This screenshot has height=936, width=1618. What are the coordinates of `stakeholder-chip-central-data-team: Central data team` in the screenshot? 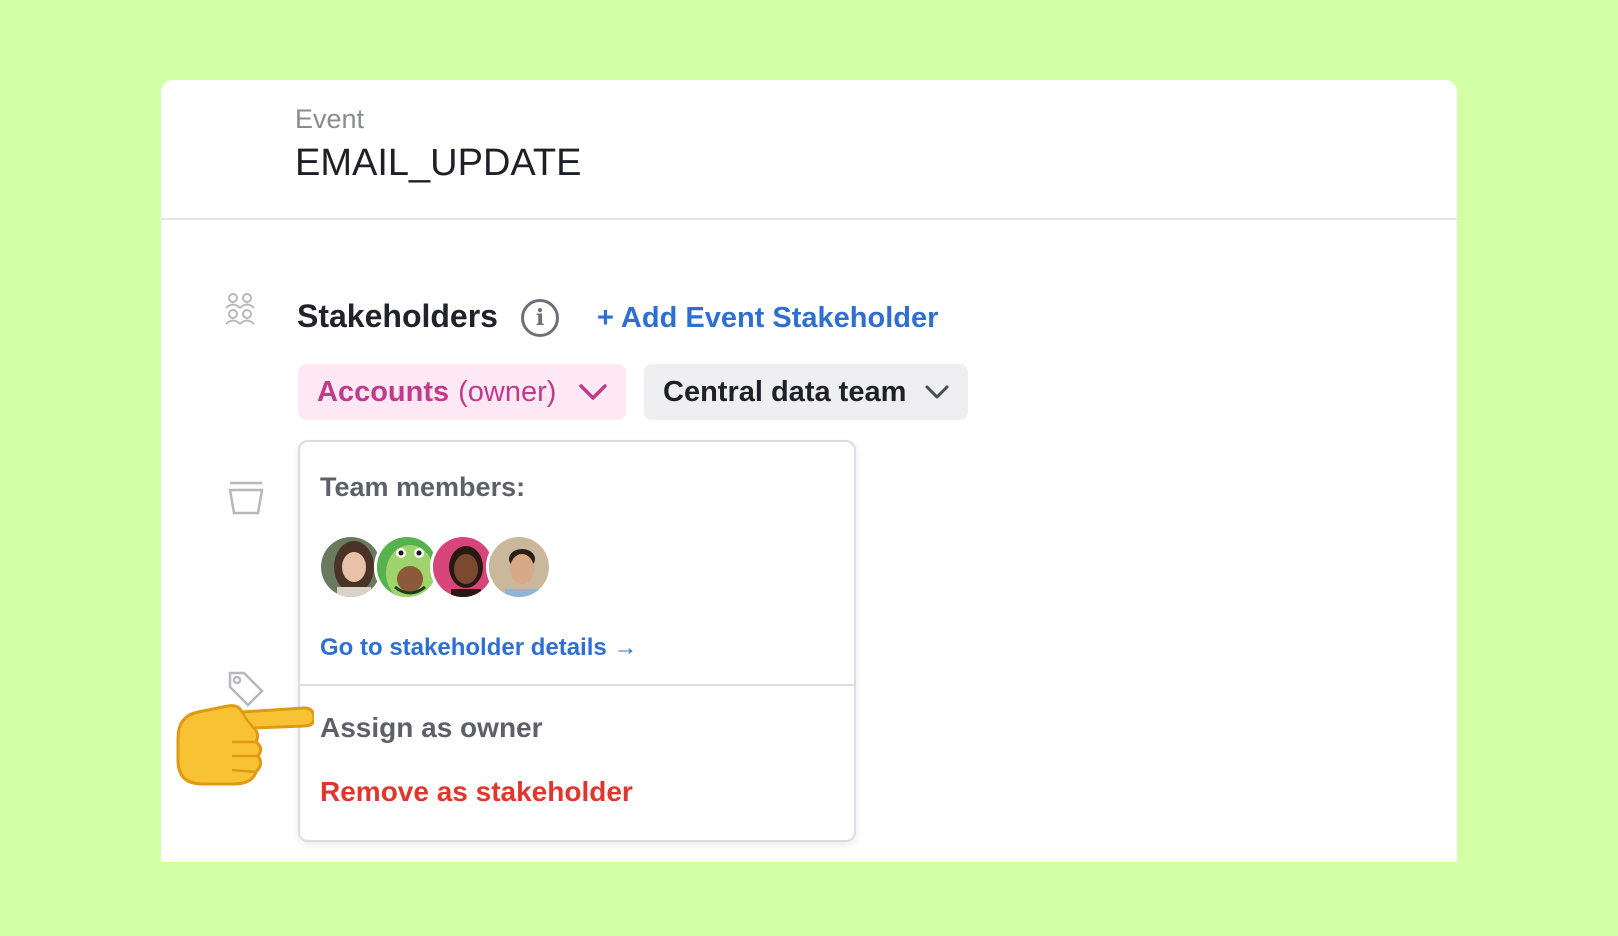 It's located at (806, 392).